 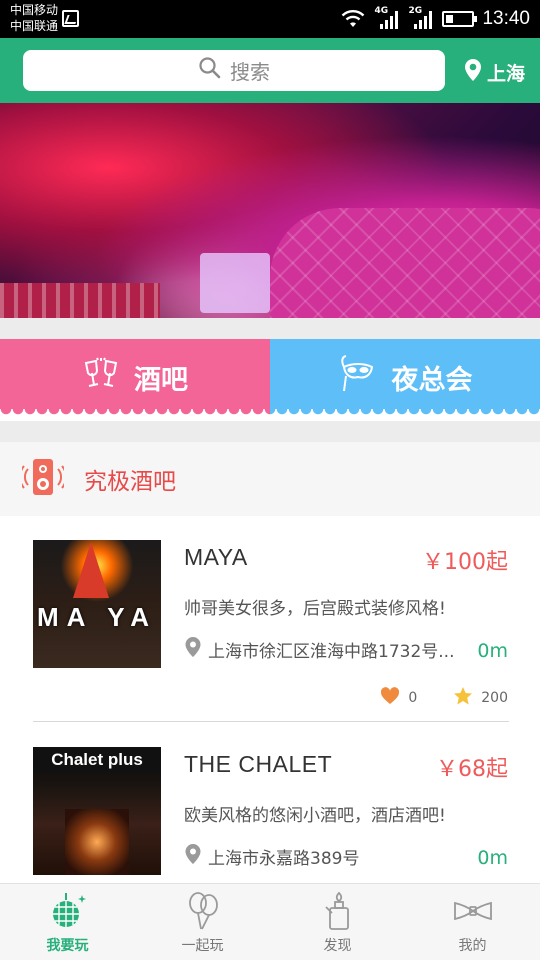 What do you see at coordinates (70, 18) in the screenshot?
I see `gallery-notification-icon` at bounding box center [70, 18].